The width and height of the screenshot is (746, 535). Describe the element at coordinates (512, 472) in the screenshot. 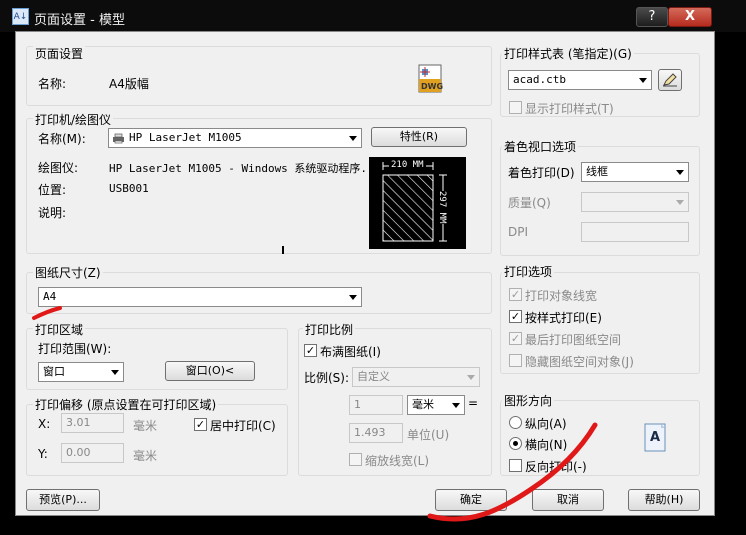

I see `annotation-stroke-ok` at that location.